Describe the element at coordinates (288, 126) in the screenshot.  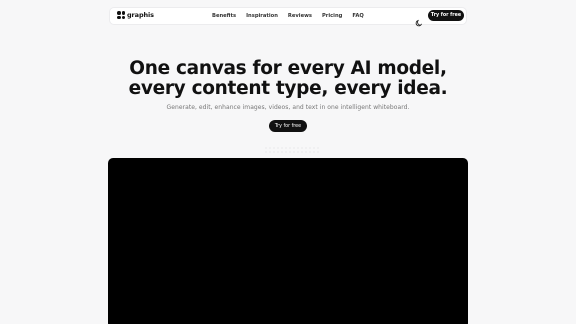
I see `hero-try-free-button: Try for free` at that location.